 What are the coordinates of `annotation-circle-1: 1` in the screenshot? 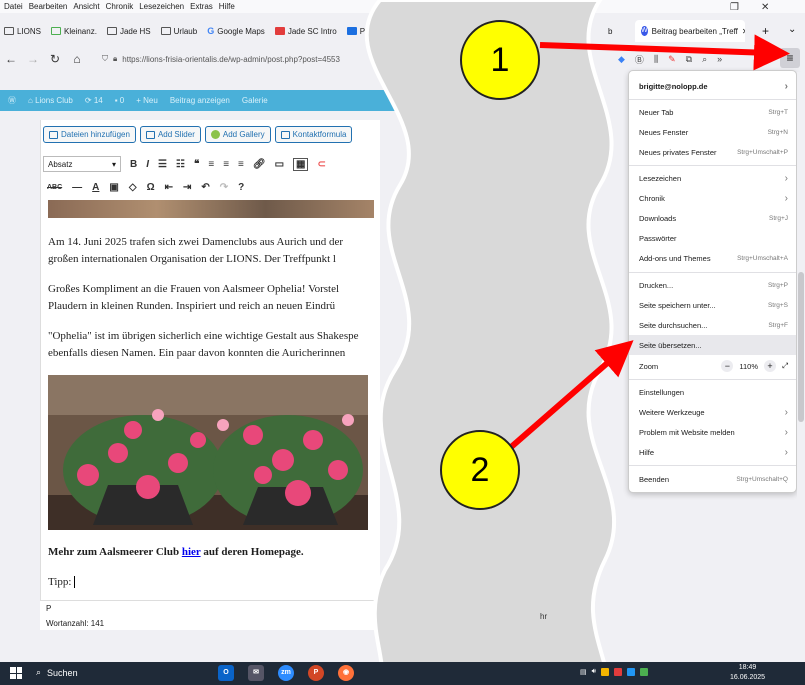 It's located at (500, 60).